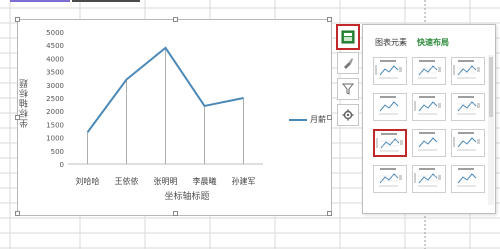 This screenshot has width=500, height=249. I want to click on chart-elements-button, so click(348, 37).